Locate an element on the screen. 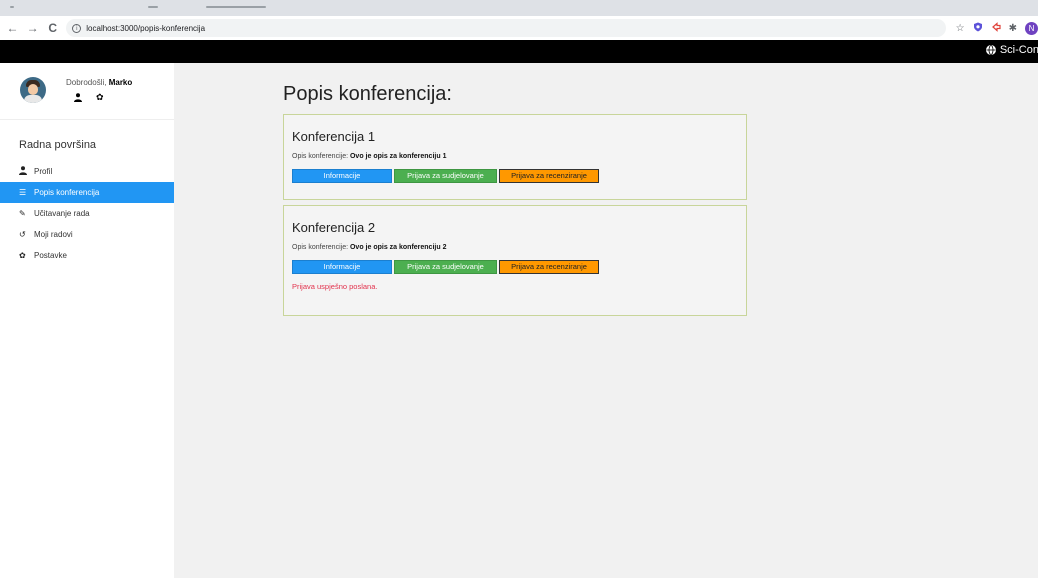 This screenshot has width=1038, height=578. reload-button: C is located at coordinates (52, 28).